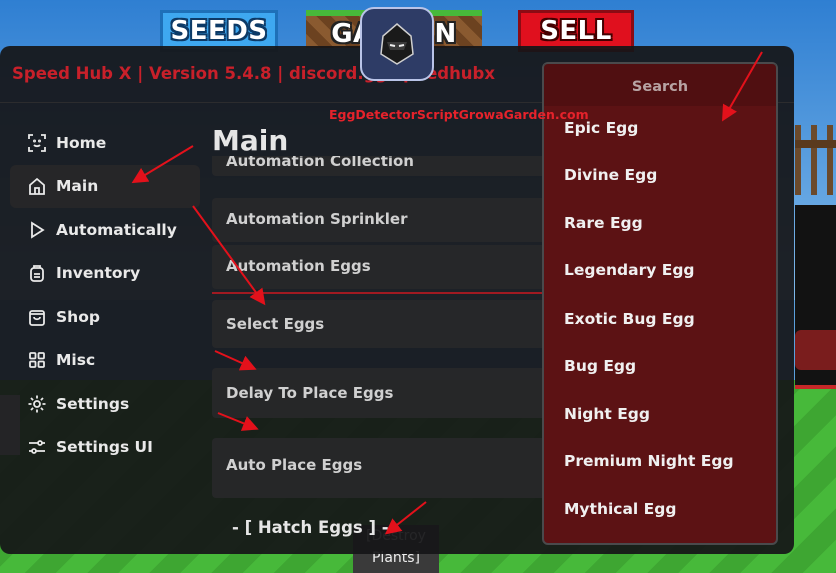 The height and width of the screenshot is (573, 836). What do you see at coordinates (98, 273) in the screenshot?
I see `sidebar-item-label: Inventory` at bounding box center [98, 273].